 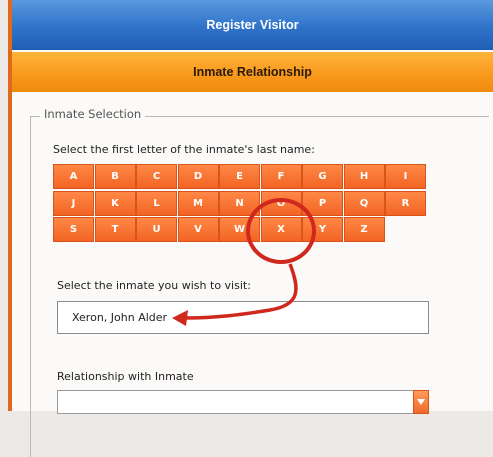 I want to click on letter-key-z: Z, so click(x=364, y=229).